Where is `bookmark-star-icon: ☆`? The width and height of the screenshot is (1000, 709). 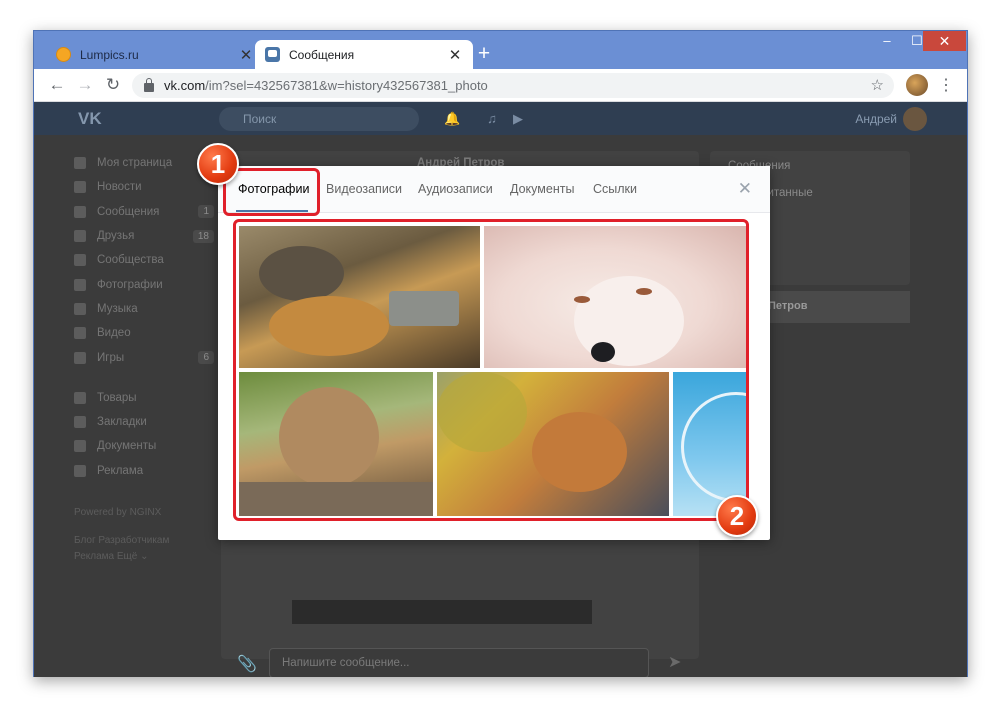
bookmark-star-icon: ☆ is located at coordinates (877, 85).